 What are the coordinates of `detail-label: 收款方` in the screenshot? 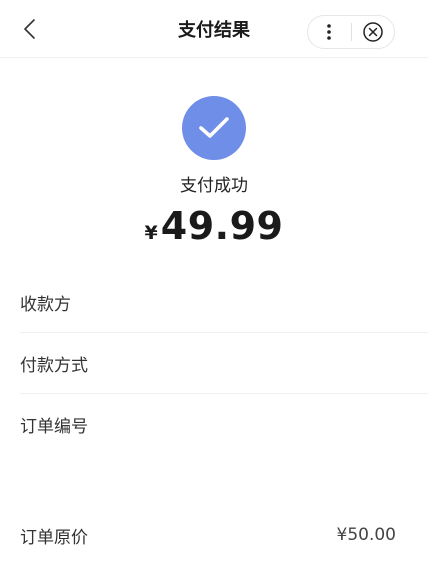 It's located at (45, 304).